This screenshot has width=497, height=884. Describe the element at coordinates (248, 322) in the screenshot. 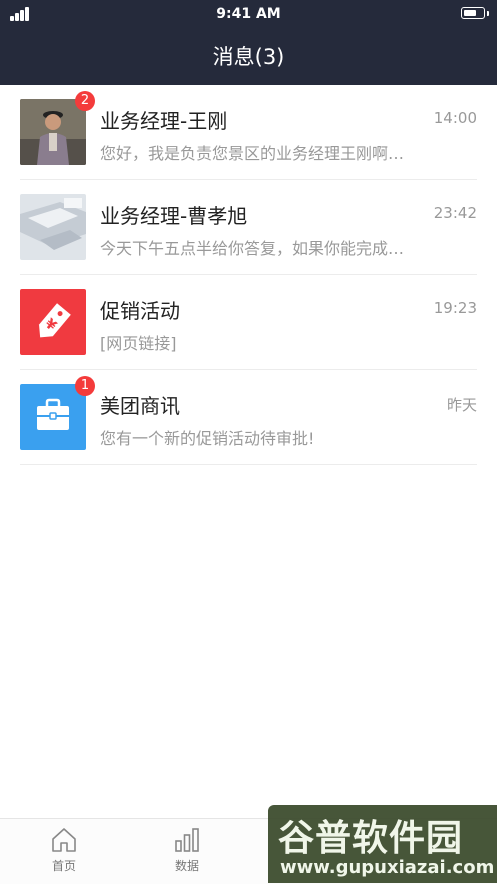

I see `message-item: ¥ 促销活动 19:23 [网页链接]` at that location.